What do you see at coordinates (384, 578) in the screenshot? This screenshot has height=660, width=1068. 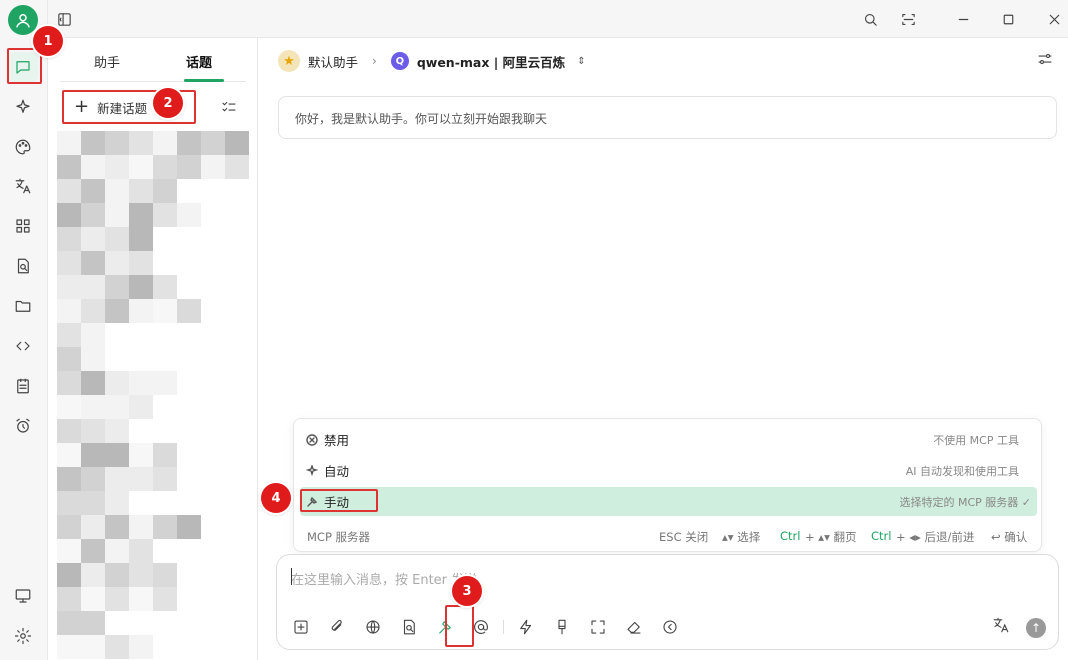 I see `message-input: 在这里输入消息，按 Enter 发送` at bounding box center [384, 578].